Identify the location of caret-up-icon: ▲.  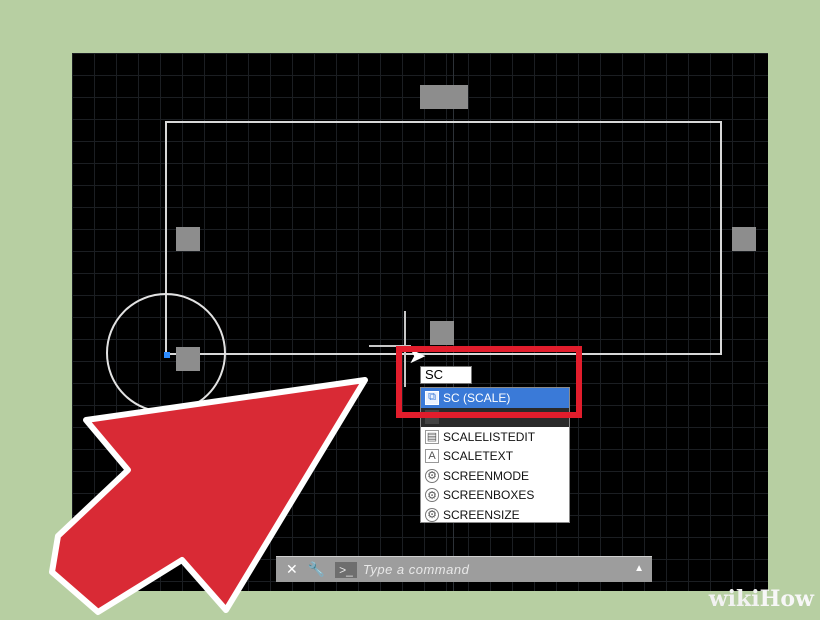
(639, 568).